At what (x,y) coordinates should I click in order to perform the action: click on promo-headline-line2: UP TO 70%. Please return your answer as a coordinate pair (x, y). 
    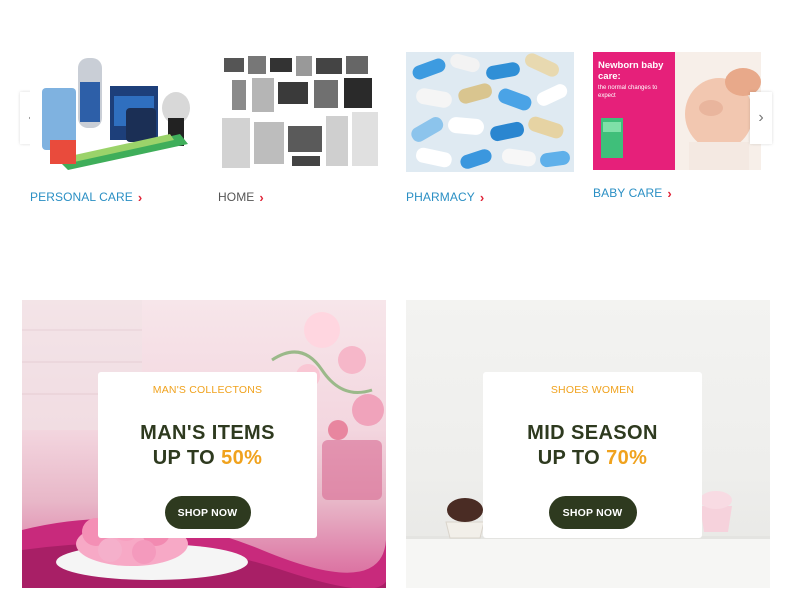
    Looking at the image, I should click on (592, 458).